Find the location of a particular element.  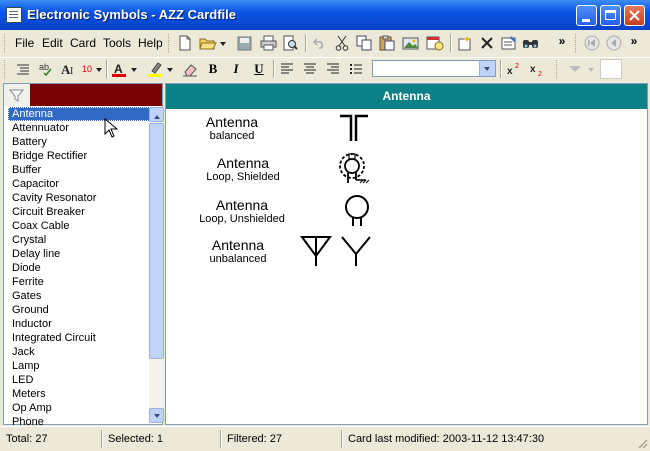

list-item: Delay line is located at coordinates (79, 254).